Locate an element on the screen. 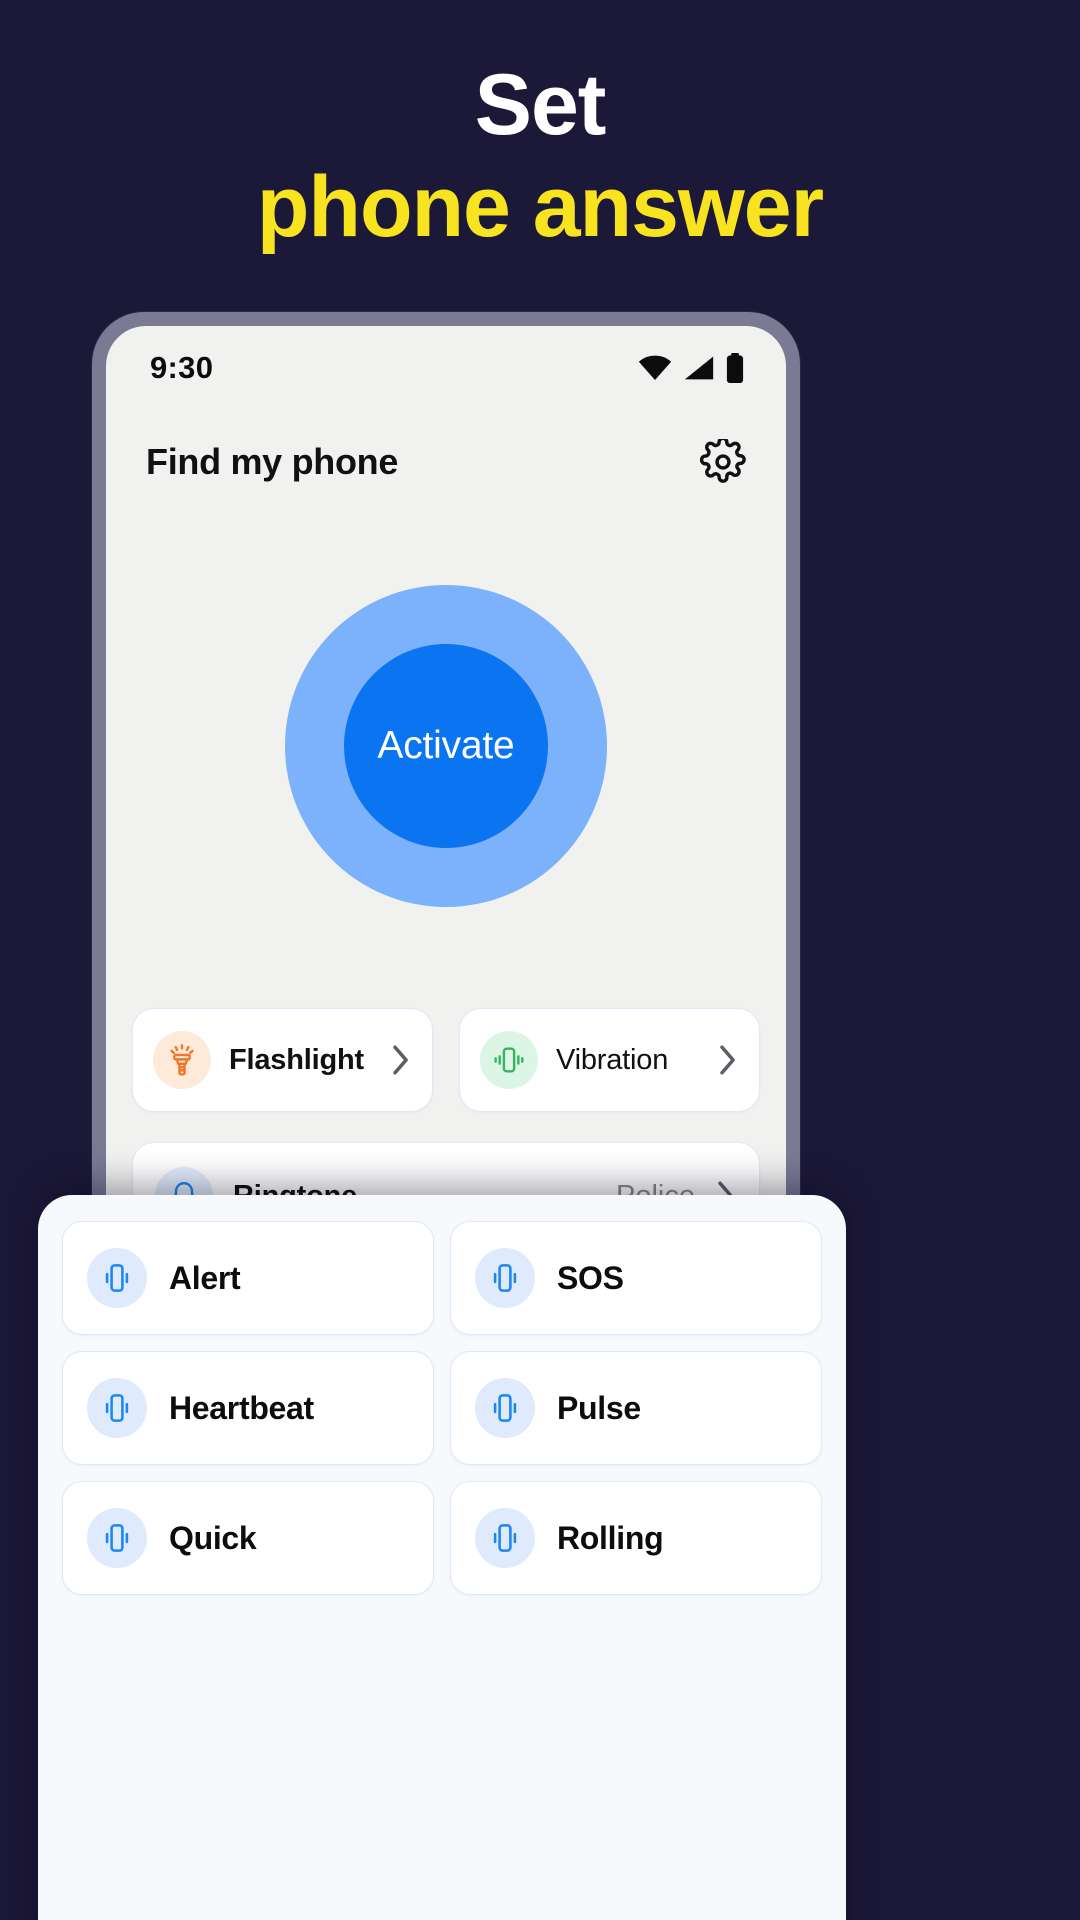 The image size is (1080, 1920). pattern-label: Rolling is located at coordinates (610, 1537).